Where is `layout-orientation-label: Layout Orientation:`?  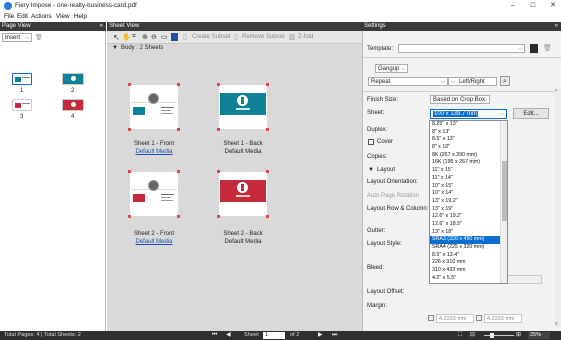 layout-orientation-label: Layout Orientation: is located at coordinates (392, 182).